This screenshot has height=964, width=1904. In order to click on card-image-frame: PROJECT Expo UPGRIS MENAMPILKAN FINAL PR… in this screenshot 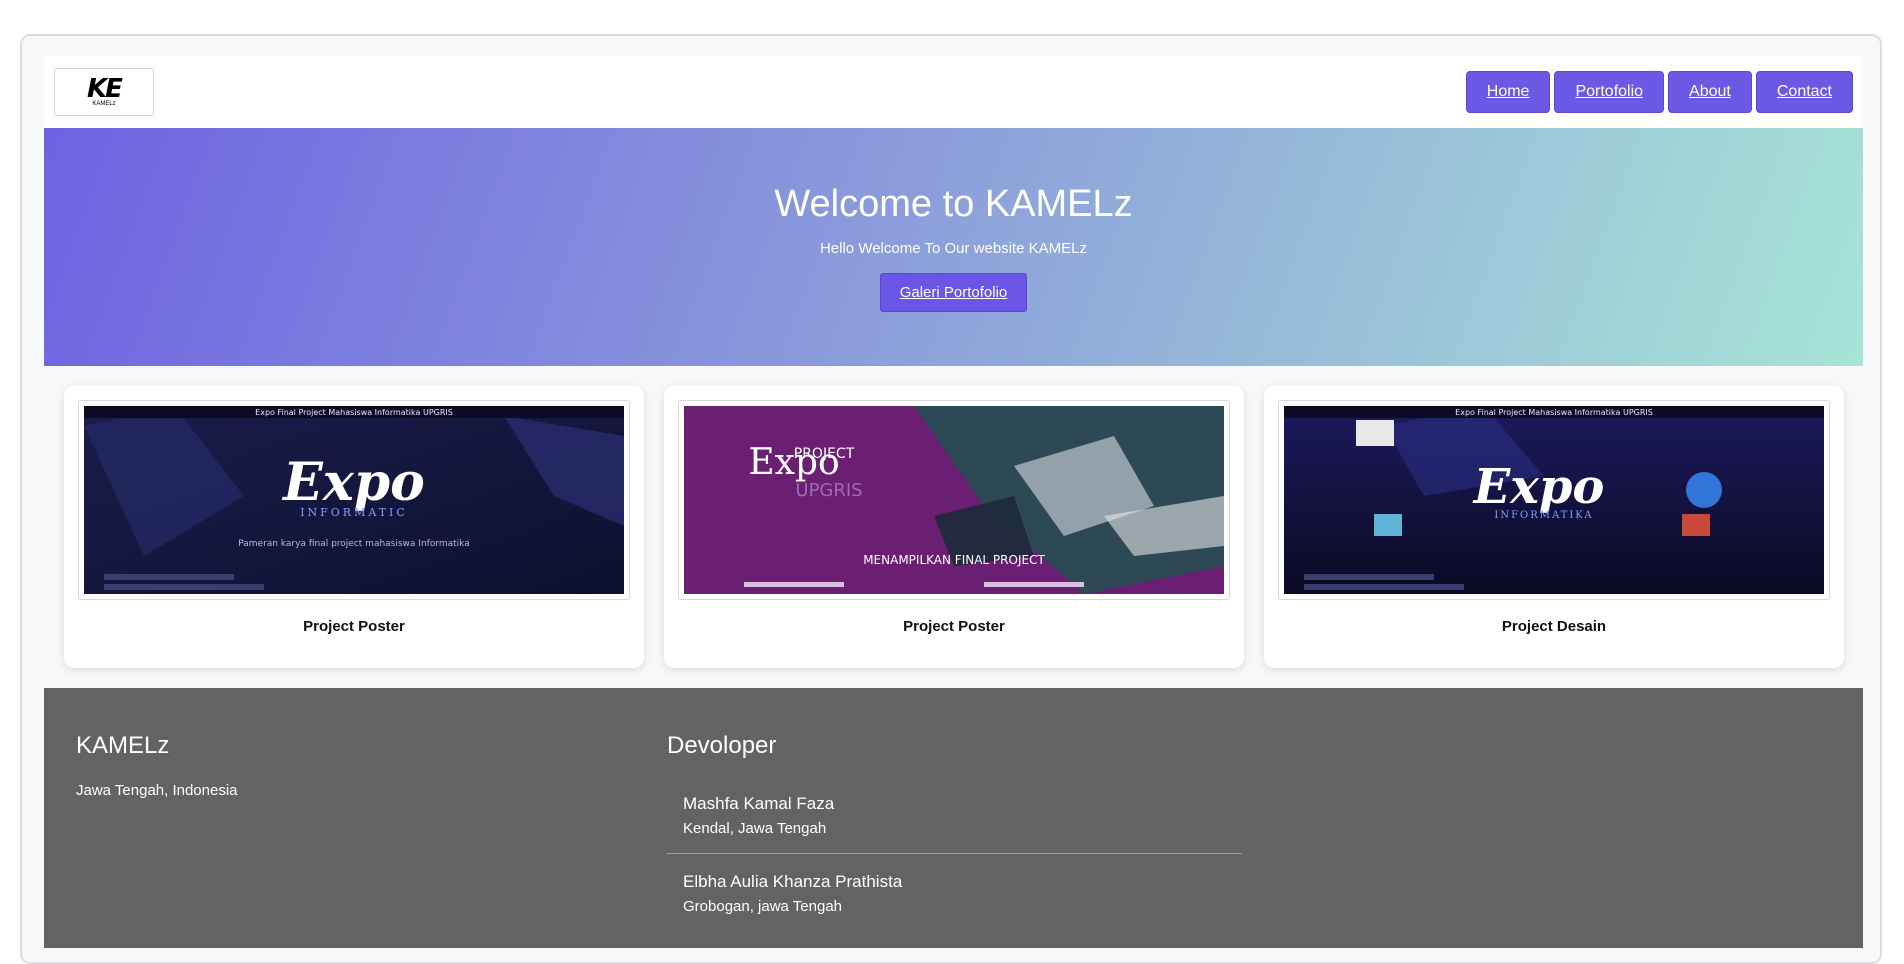, I will do `click(954, 500)`.